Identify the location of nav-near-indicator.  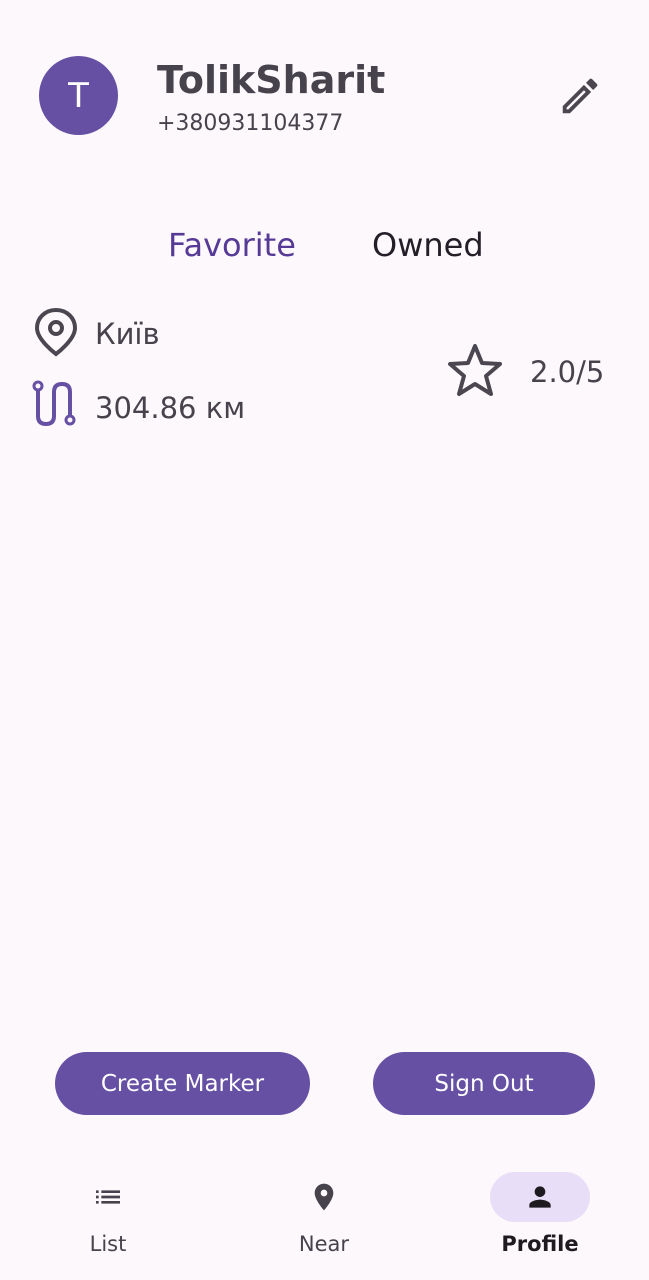
(324, 1197).